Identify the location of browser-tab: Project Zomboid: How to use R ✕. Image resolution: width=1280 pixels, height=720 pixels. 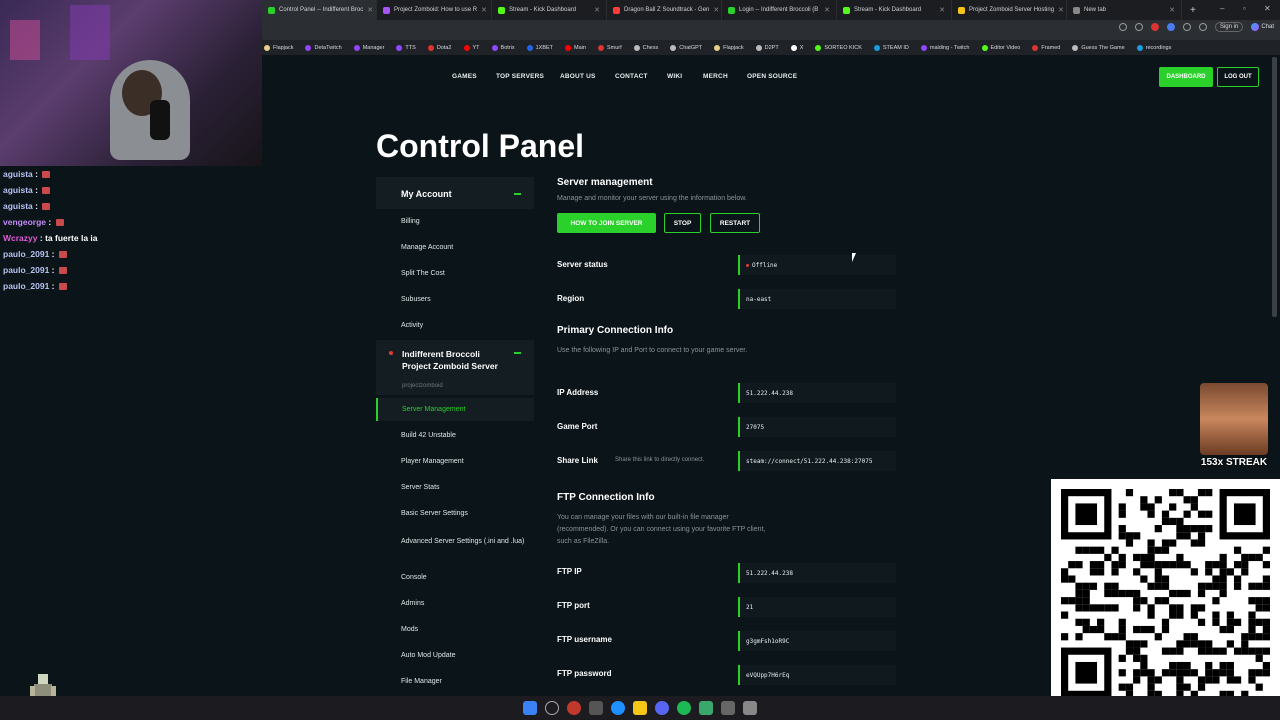
(434, 10).